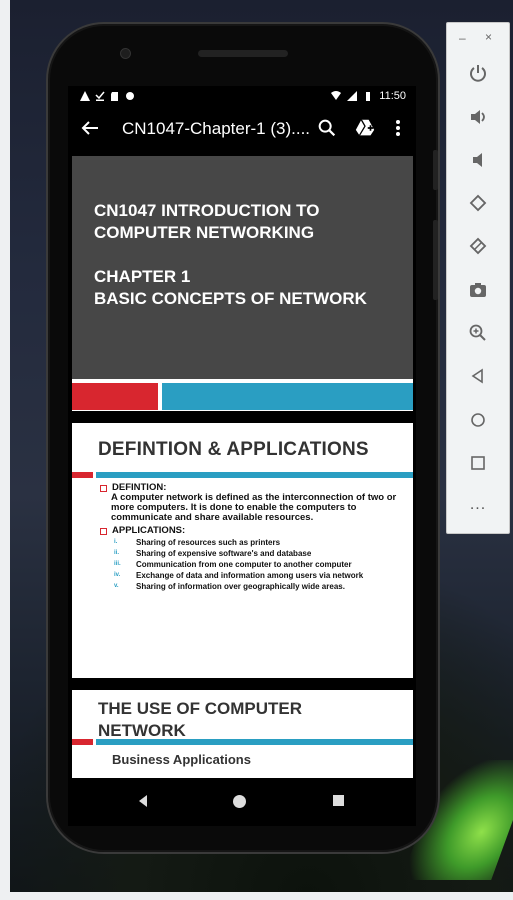  I want to click on window-edge-bottom, so click(256, 896).